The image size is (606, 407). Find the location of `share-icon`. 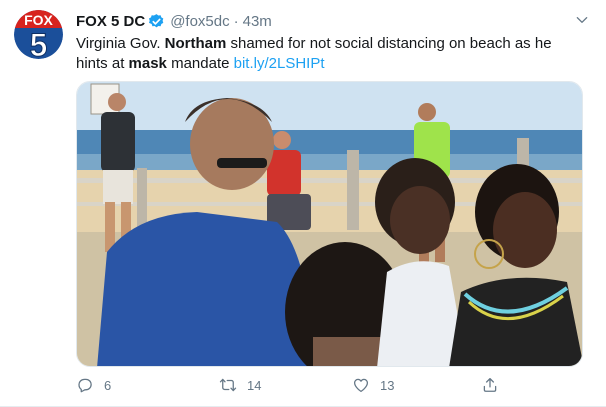

share-icon is located at coordinates (490, 384).